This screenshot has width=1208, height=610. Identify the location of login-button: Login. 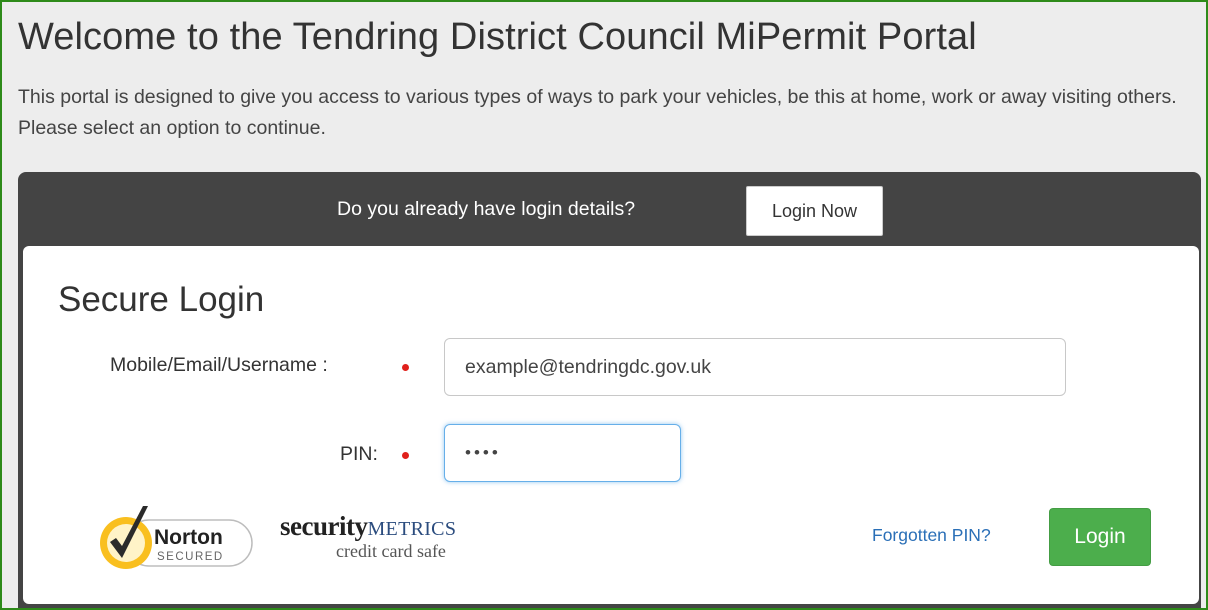
(1100, 537).